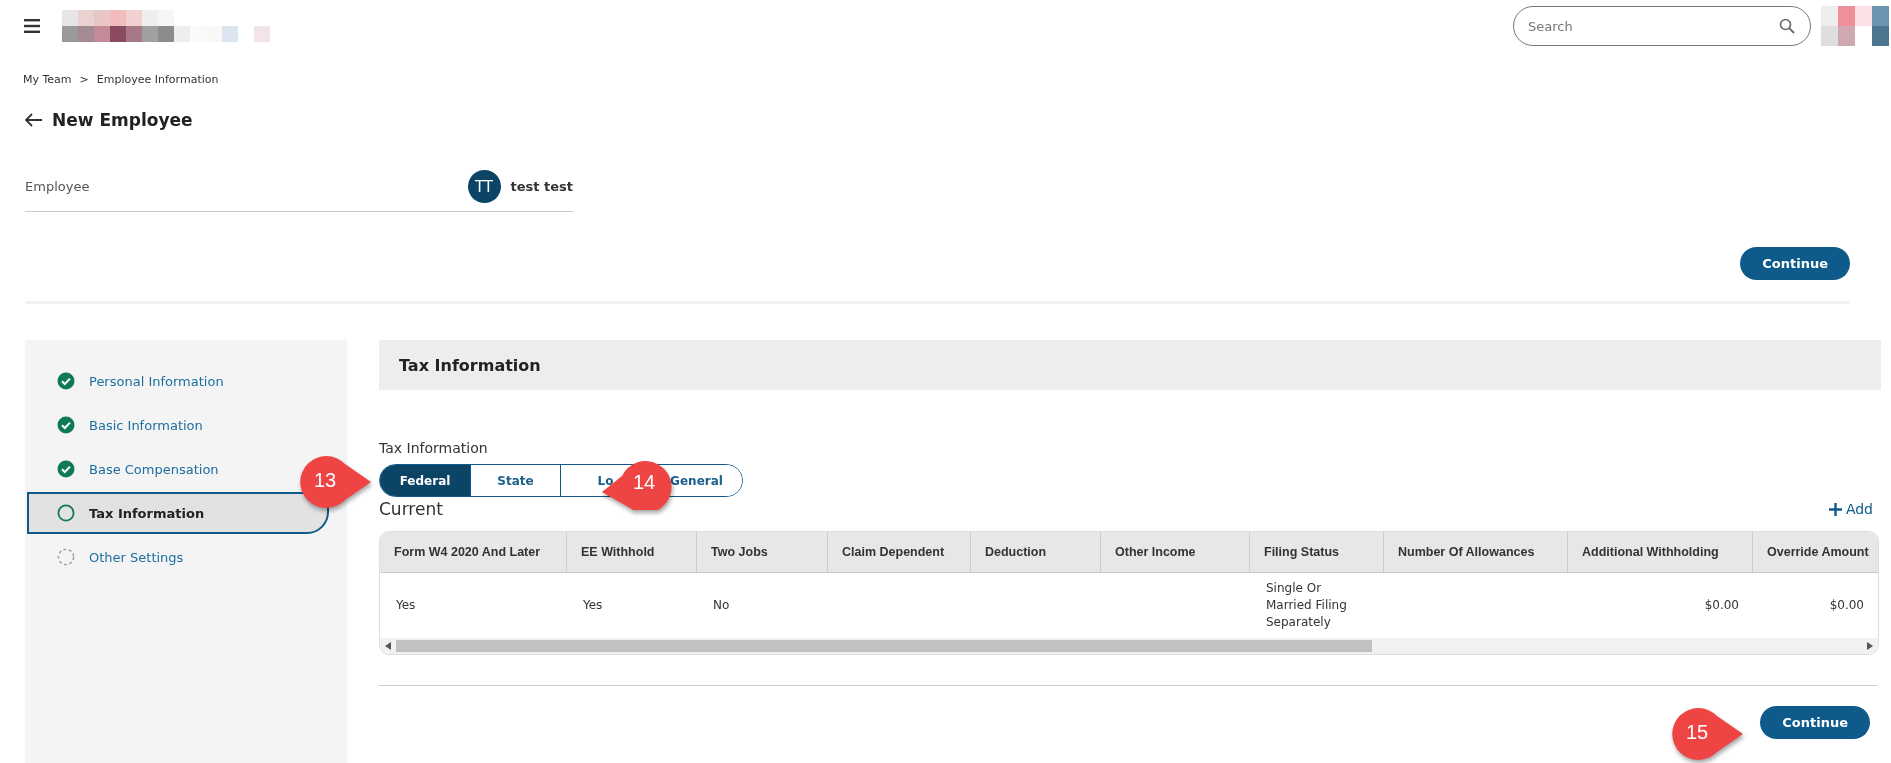  Describe the element at coordinates (721, 605) in the screenshot. I see `table-cell: No` at that location.